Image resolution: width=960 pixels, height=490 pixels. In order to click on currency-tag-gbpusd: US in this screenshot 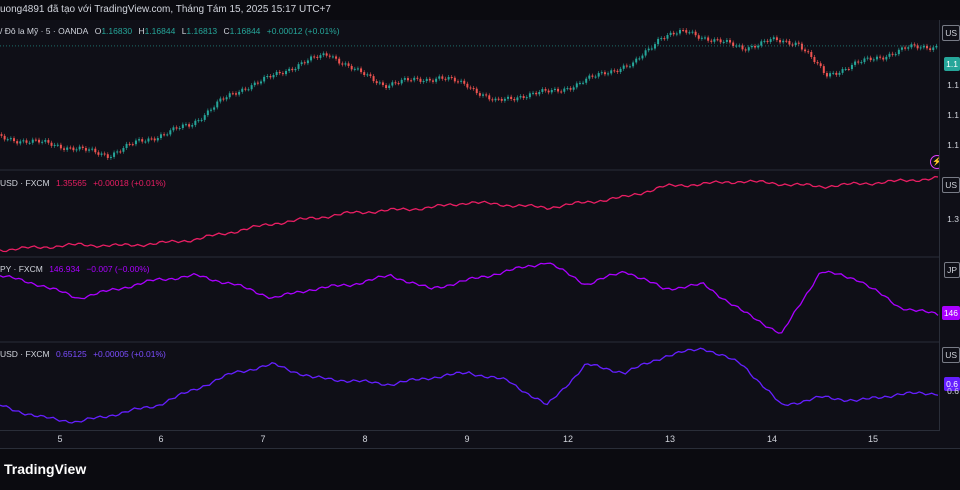, I will do `click(951, 185)`.